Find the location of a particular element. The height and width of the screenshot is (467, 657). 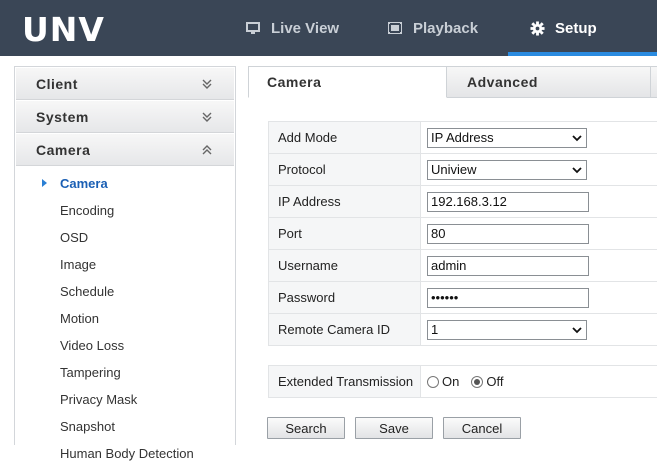

sidebar-item-snapshot: Snapshot is located at coordinates (125, 426).